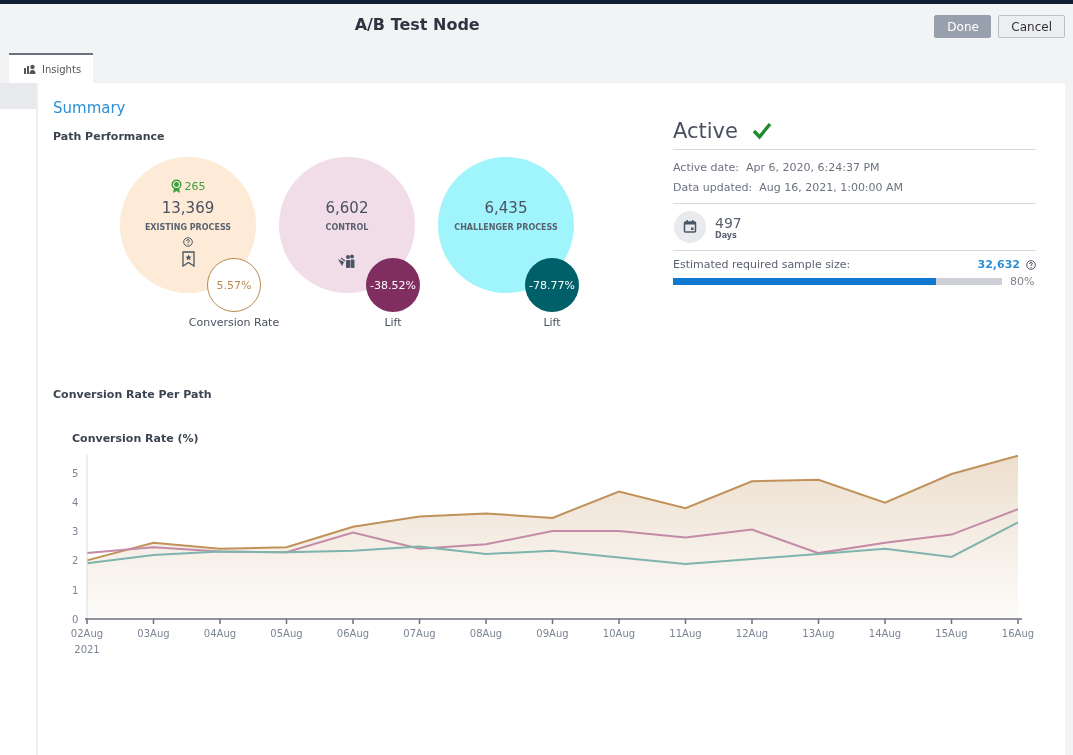 This screenshot has width=1073, height=755. What do you see at coordinates (133, 394) in the screenshot?
I see `section-heading: Conversion Rate Per Path` at bounding box center [133, 394].